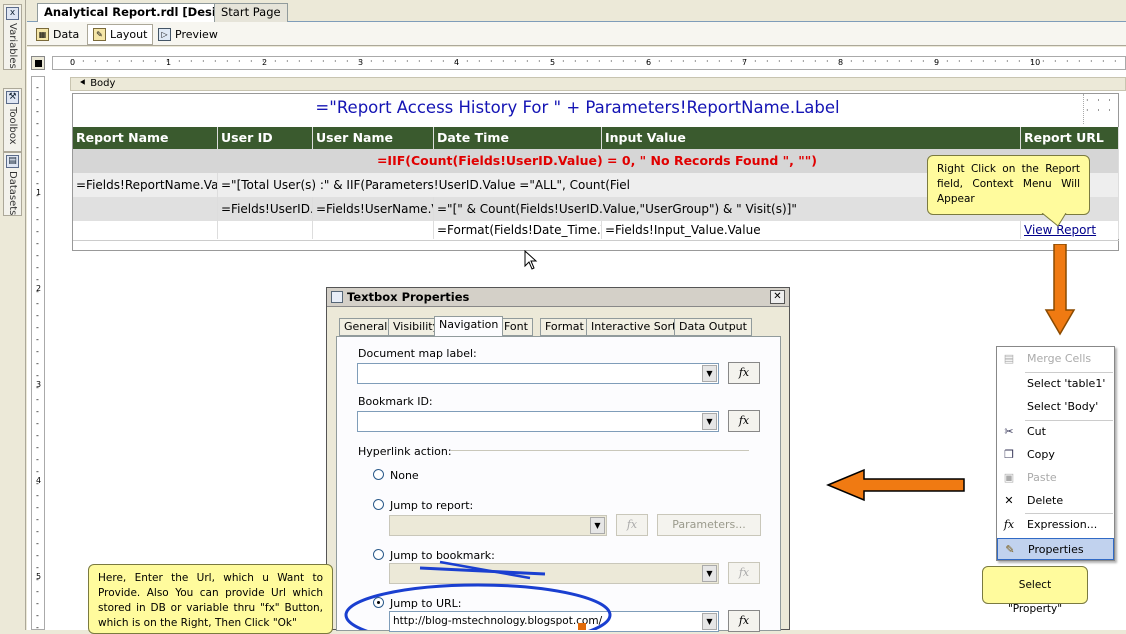 The height and width of the screenshot is (634, 1126). What do you see at coordinates (1055, 478) in the screenshot?
I see `menu-item-paste: ▣ Paste` at bounding box center [1055, 478].